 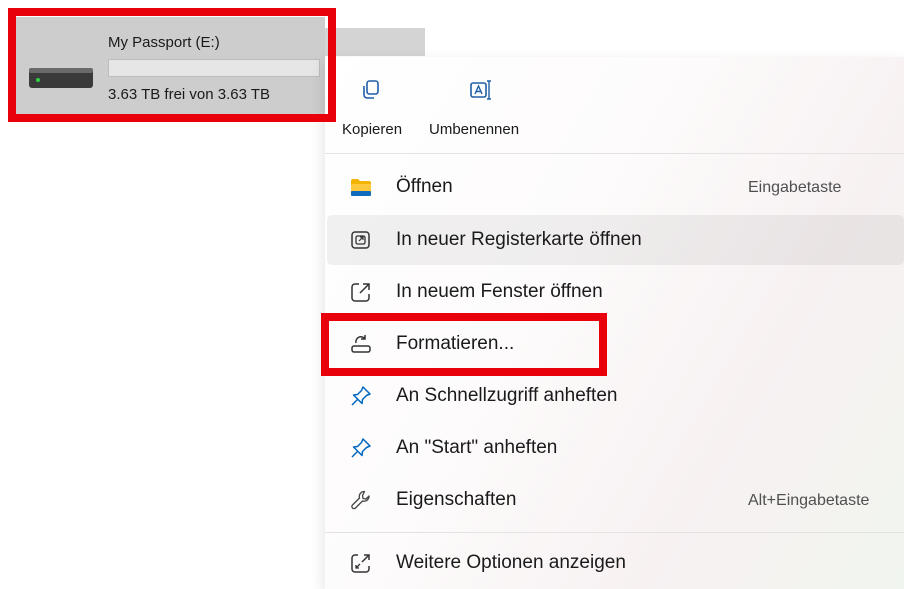 What do you see at coordinates (507, 395) in the screenshot?
I see `menu-item-label: An Schnellzugriff anheften` at bounding box center [507, 395].